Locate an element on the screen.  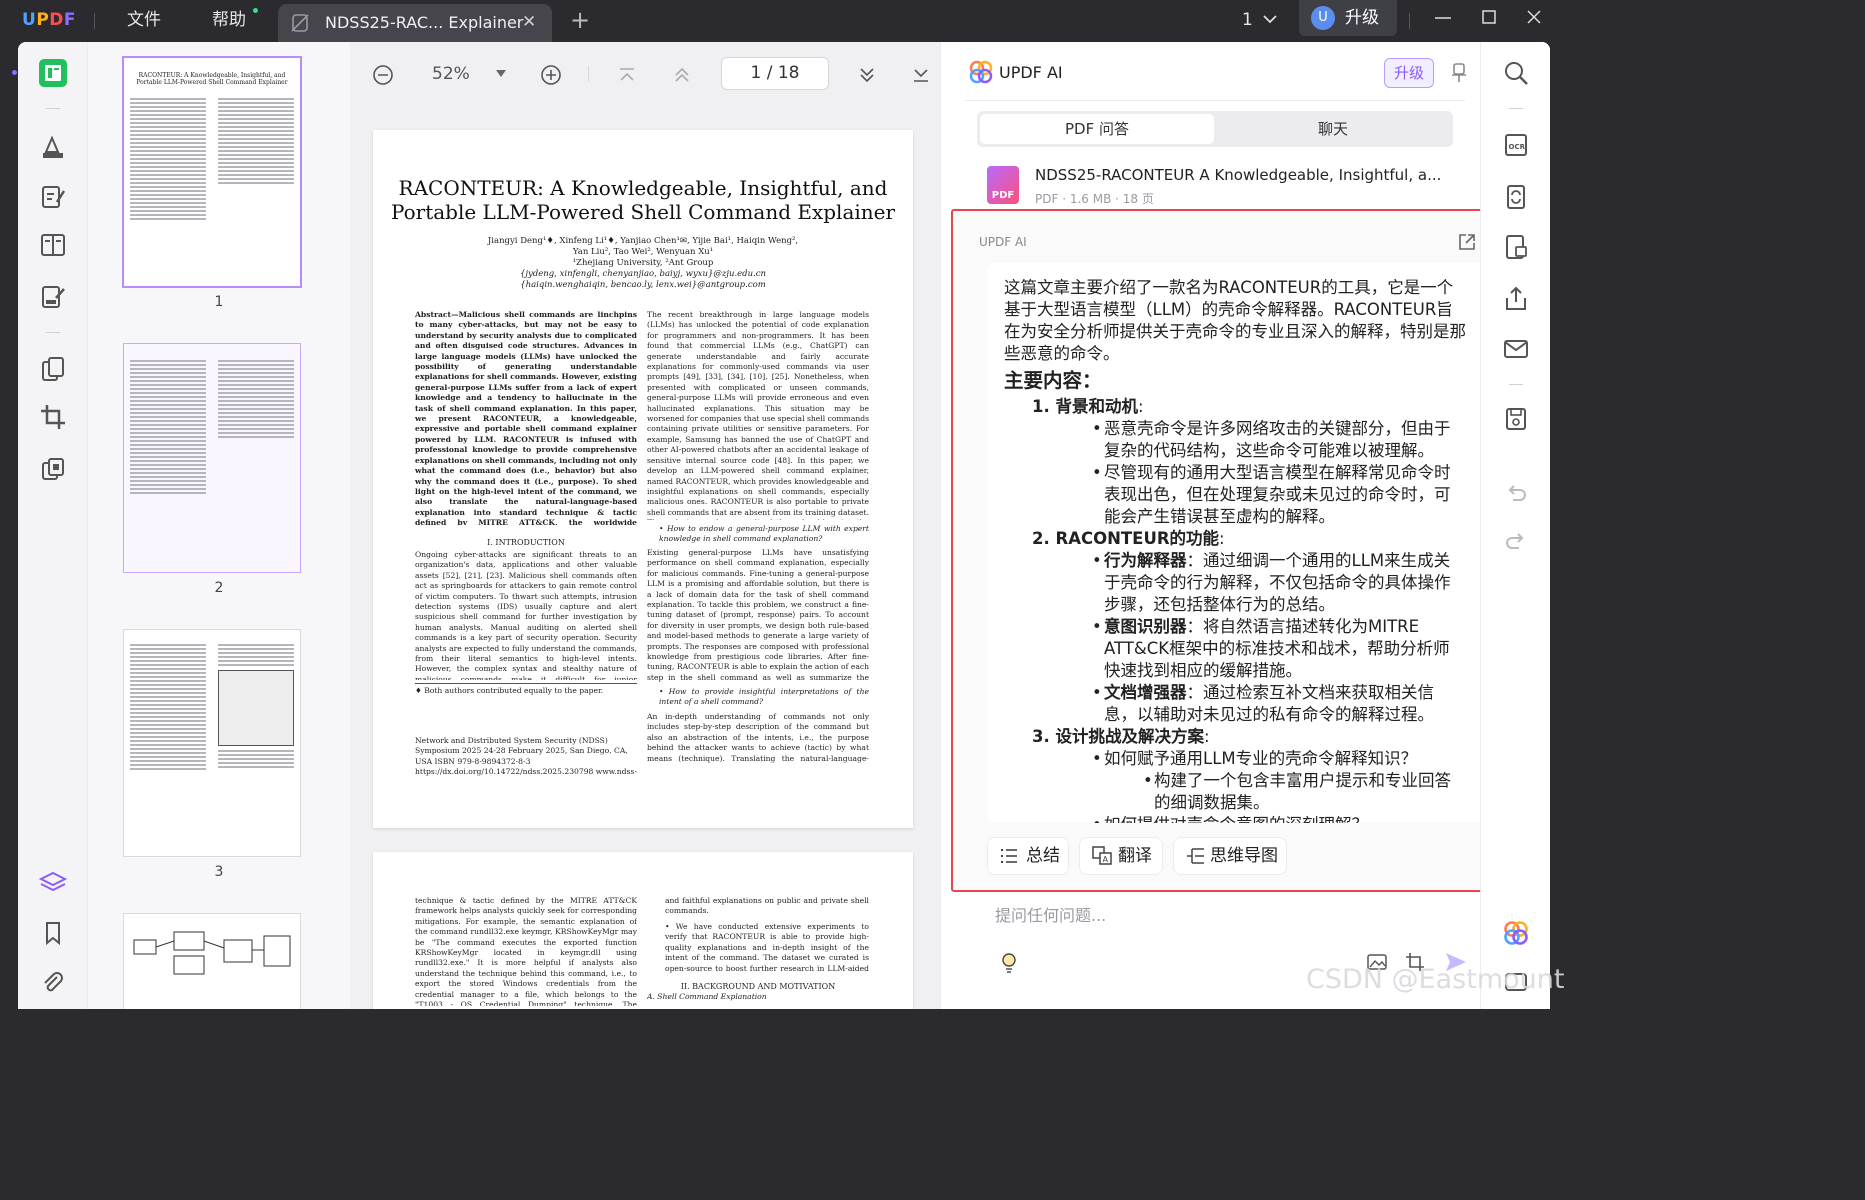
menu-file: 文件 is located at coordinates (144, 21).